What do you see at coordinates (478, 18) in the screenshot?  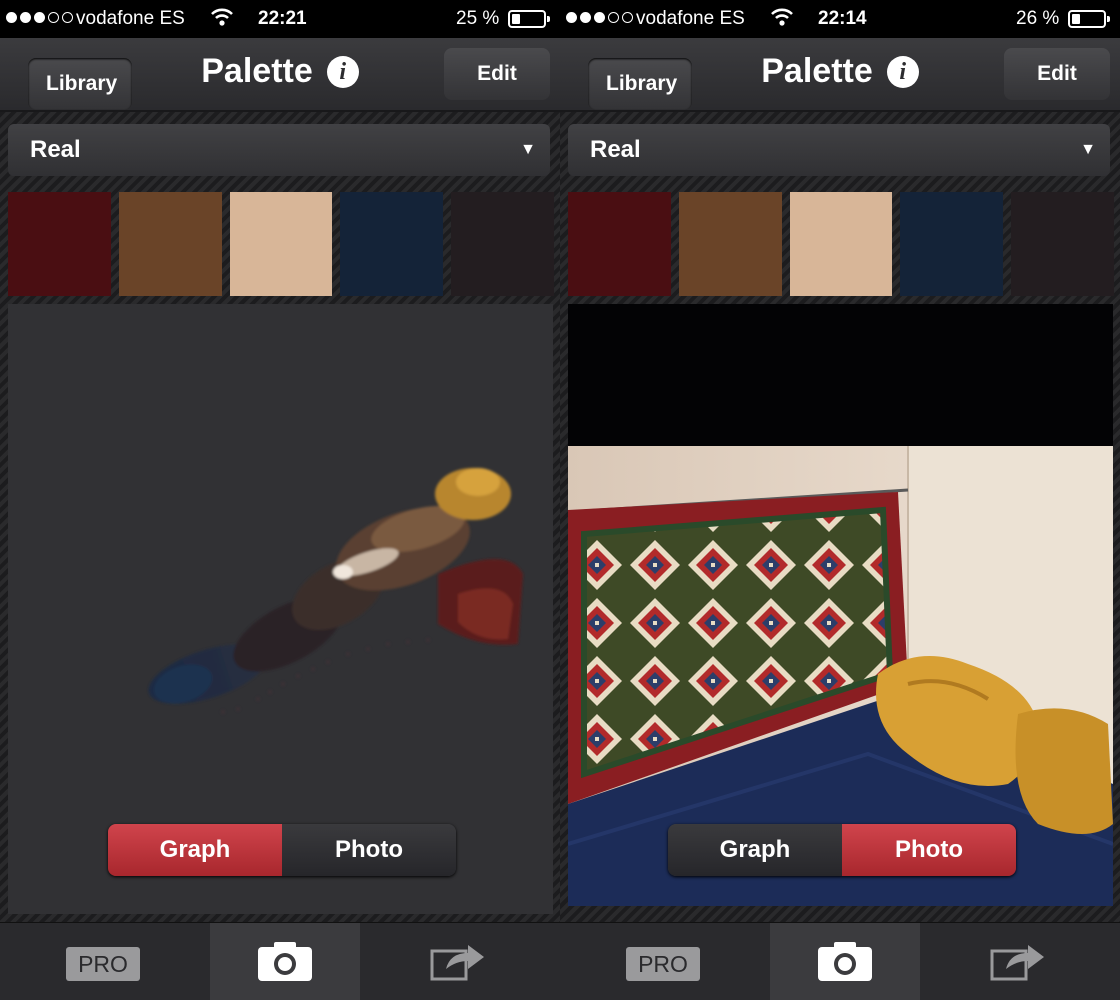 I see `battery-percentage: 25 %` at bounding box center [478, 18].